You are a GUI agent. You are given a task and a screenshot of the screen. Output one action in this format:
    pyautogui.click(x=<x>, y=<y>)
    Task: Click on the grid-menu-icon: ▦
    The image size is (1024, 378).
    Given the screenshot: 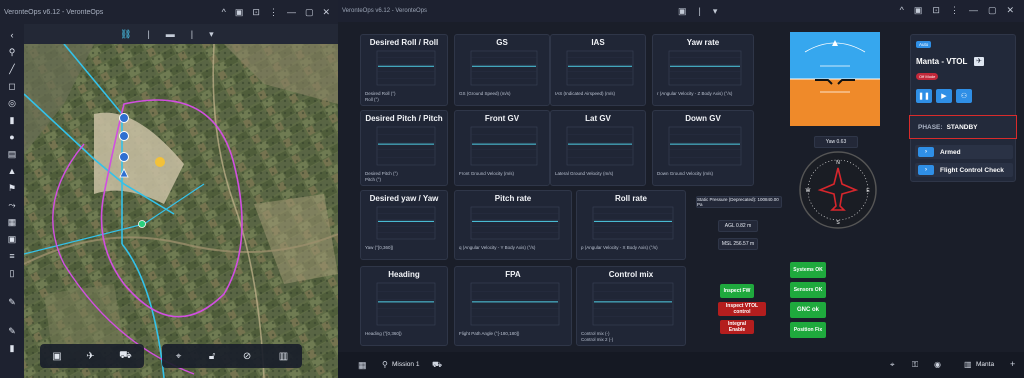 What is the action you would take?
    pyautogui.click(x=362, y=365)
    